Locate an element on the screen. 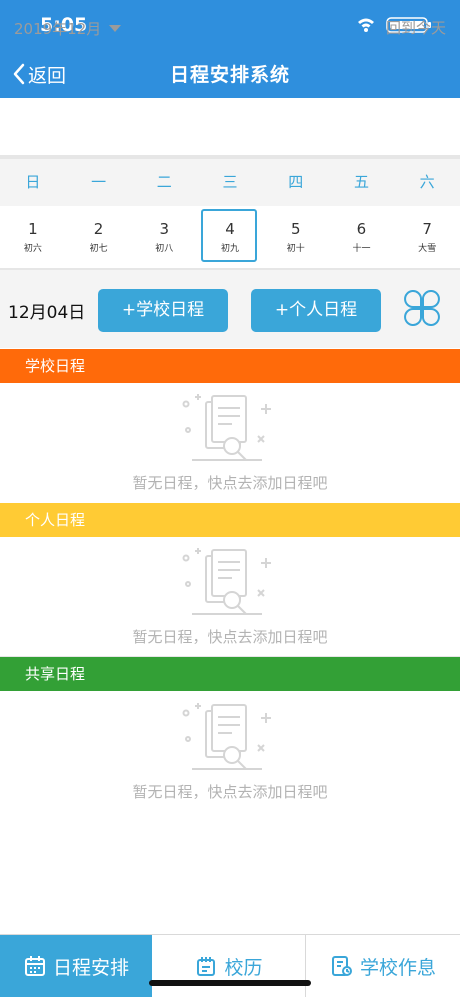 The height and width of the screenshot is (997, 460). day-cell: 5 初十 is located at coordinates (296, 237).